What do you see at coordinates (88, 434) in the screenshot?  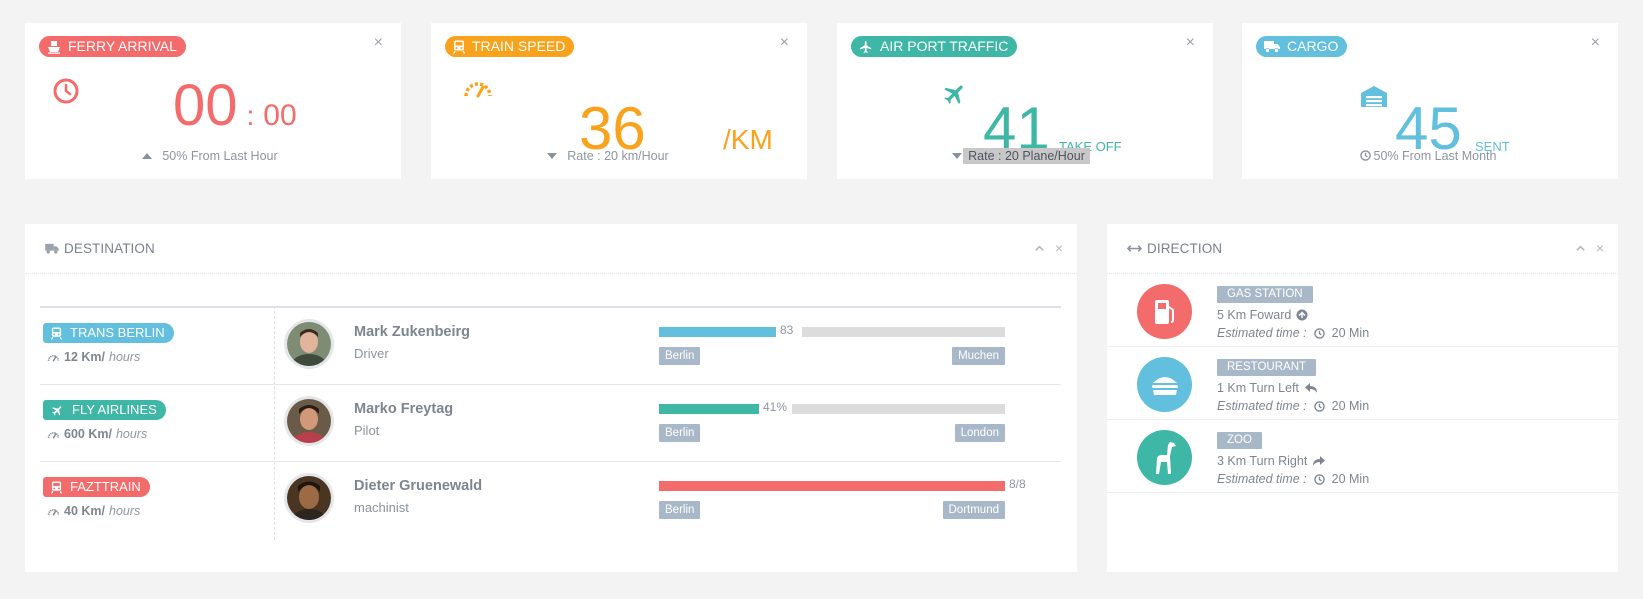 I see `speed-value: 600 Km/` at bounding box center [88, 434].